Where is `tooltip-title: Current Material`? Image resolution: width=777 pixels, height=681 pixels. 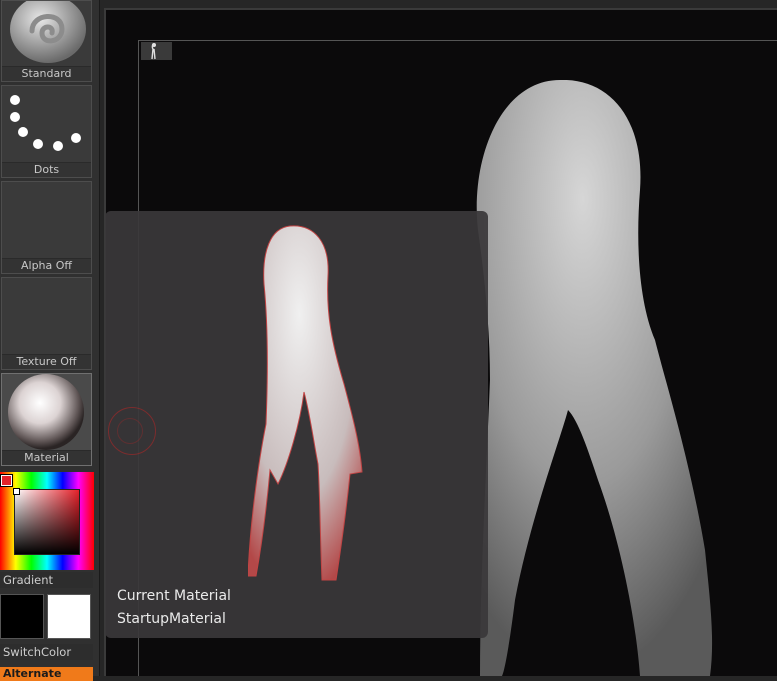
tooltip-title: Current Material is located at coordinates (174, 596).